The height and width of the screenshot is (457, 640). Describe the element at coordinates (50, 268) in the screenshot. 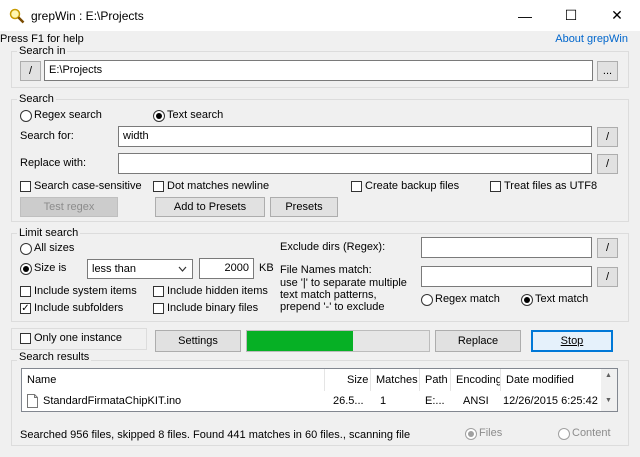

I see `size-is-label: Size is` at that location.